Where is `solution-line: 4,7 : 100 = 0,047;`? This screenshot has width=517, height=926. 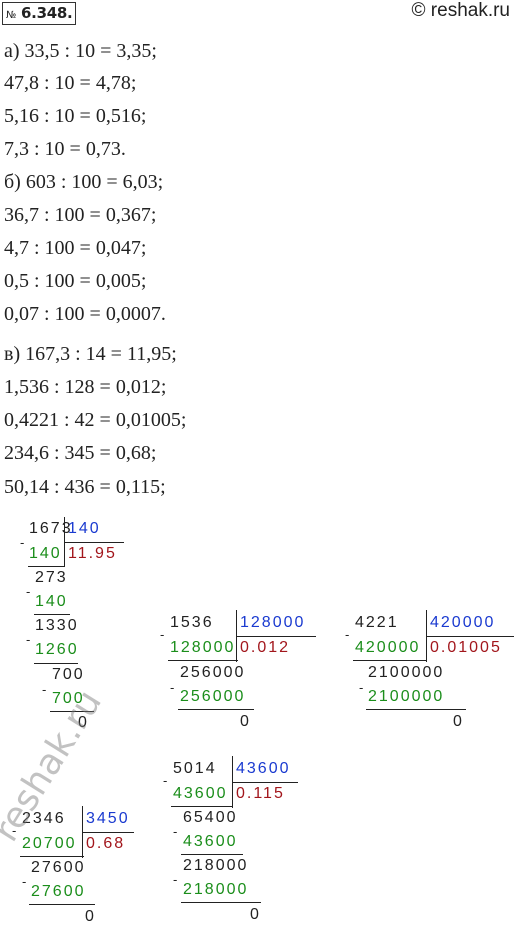
solution-line: 4,7 : 100 = 0,047; is located at coordinates (75, 248).